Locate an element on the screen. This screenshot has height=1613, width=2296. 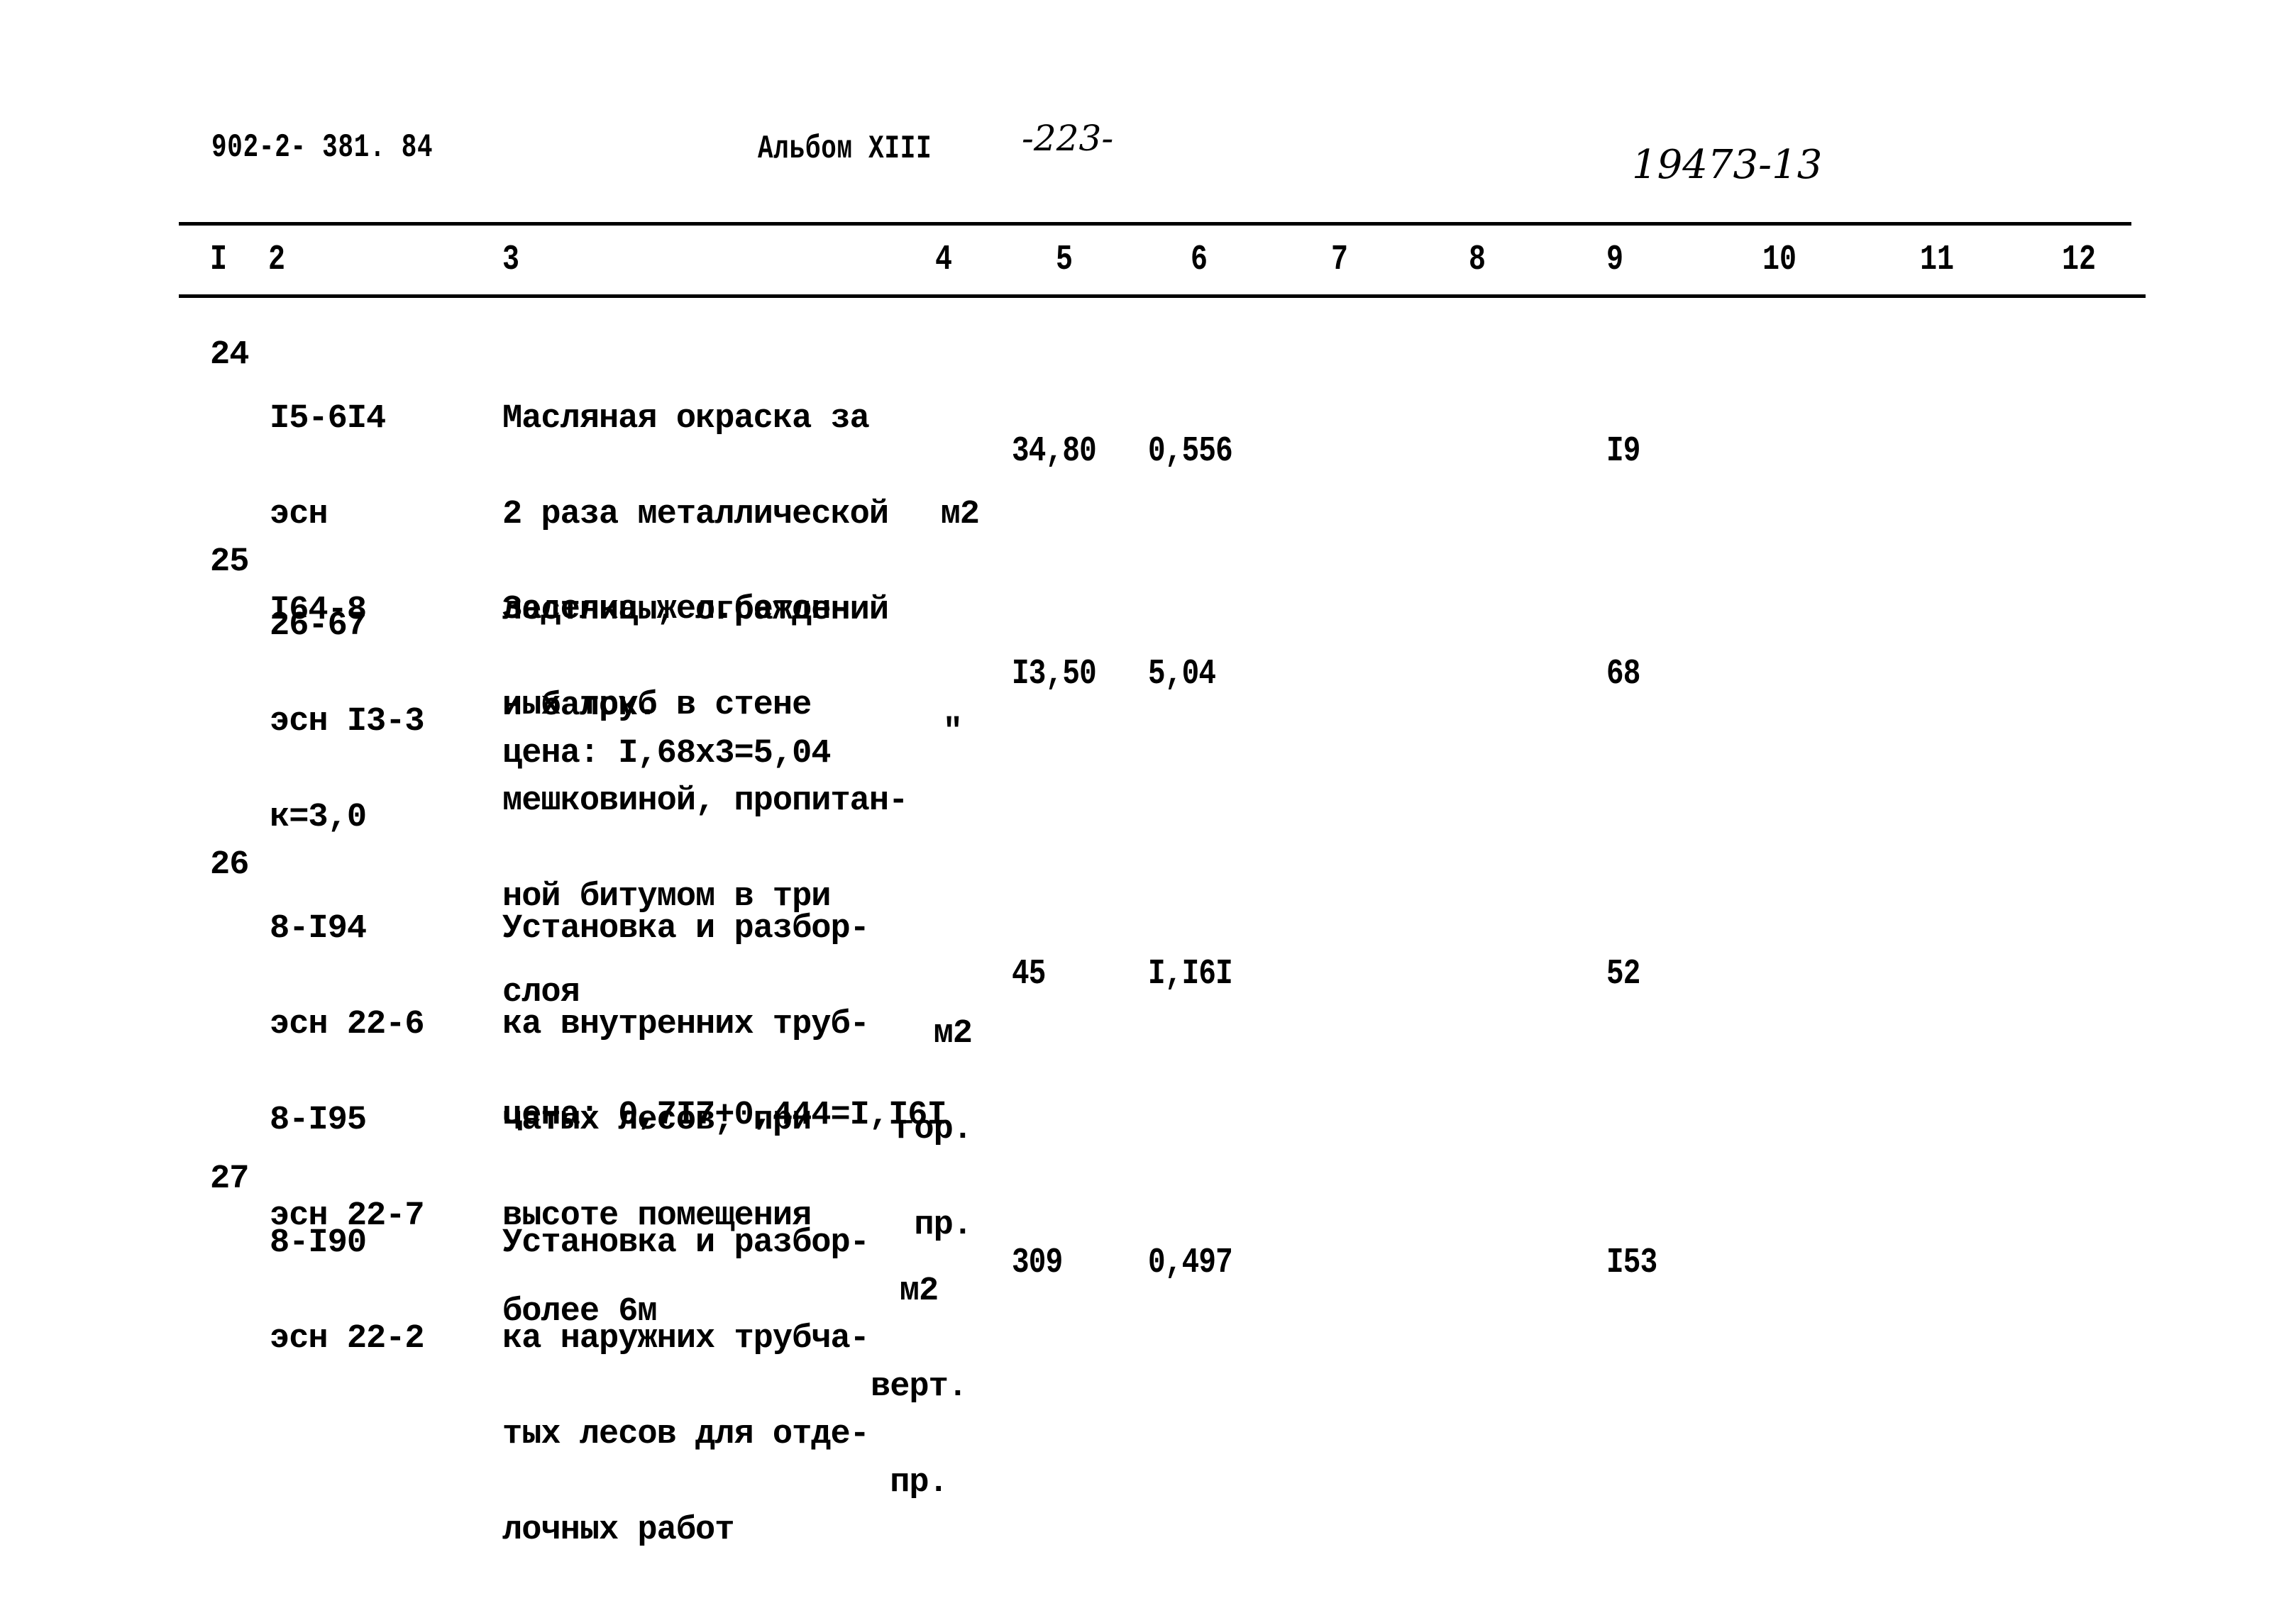
description-line: тых лесов для отде- is located at coordinates (686, 1434).